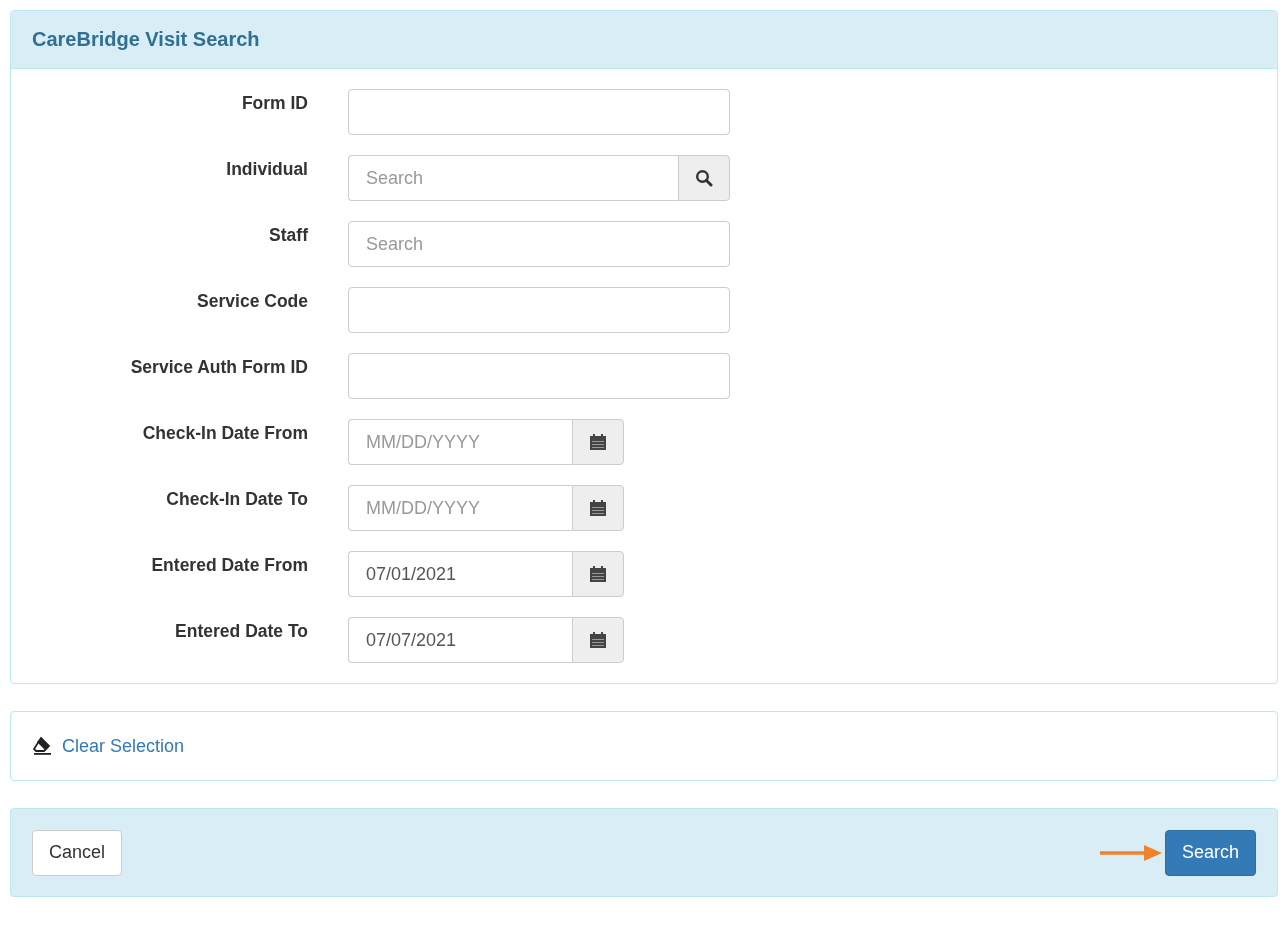  What do you see at coordinates (229, 565) in the screenshot?
I see `field-label: Entered Date From` at bounding box center [229, 565].